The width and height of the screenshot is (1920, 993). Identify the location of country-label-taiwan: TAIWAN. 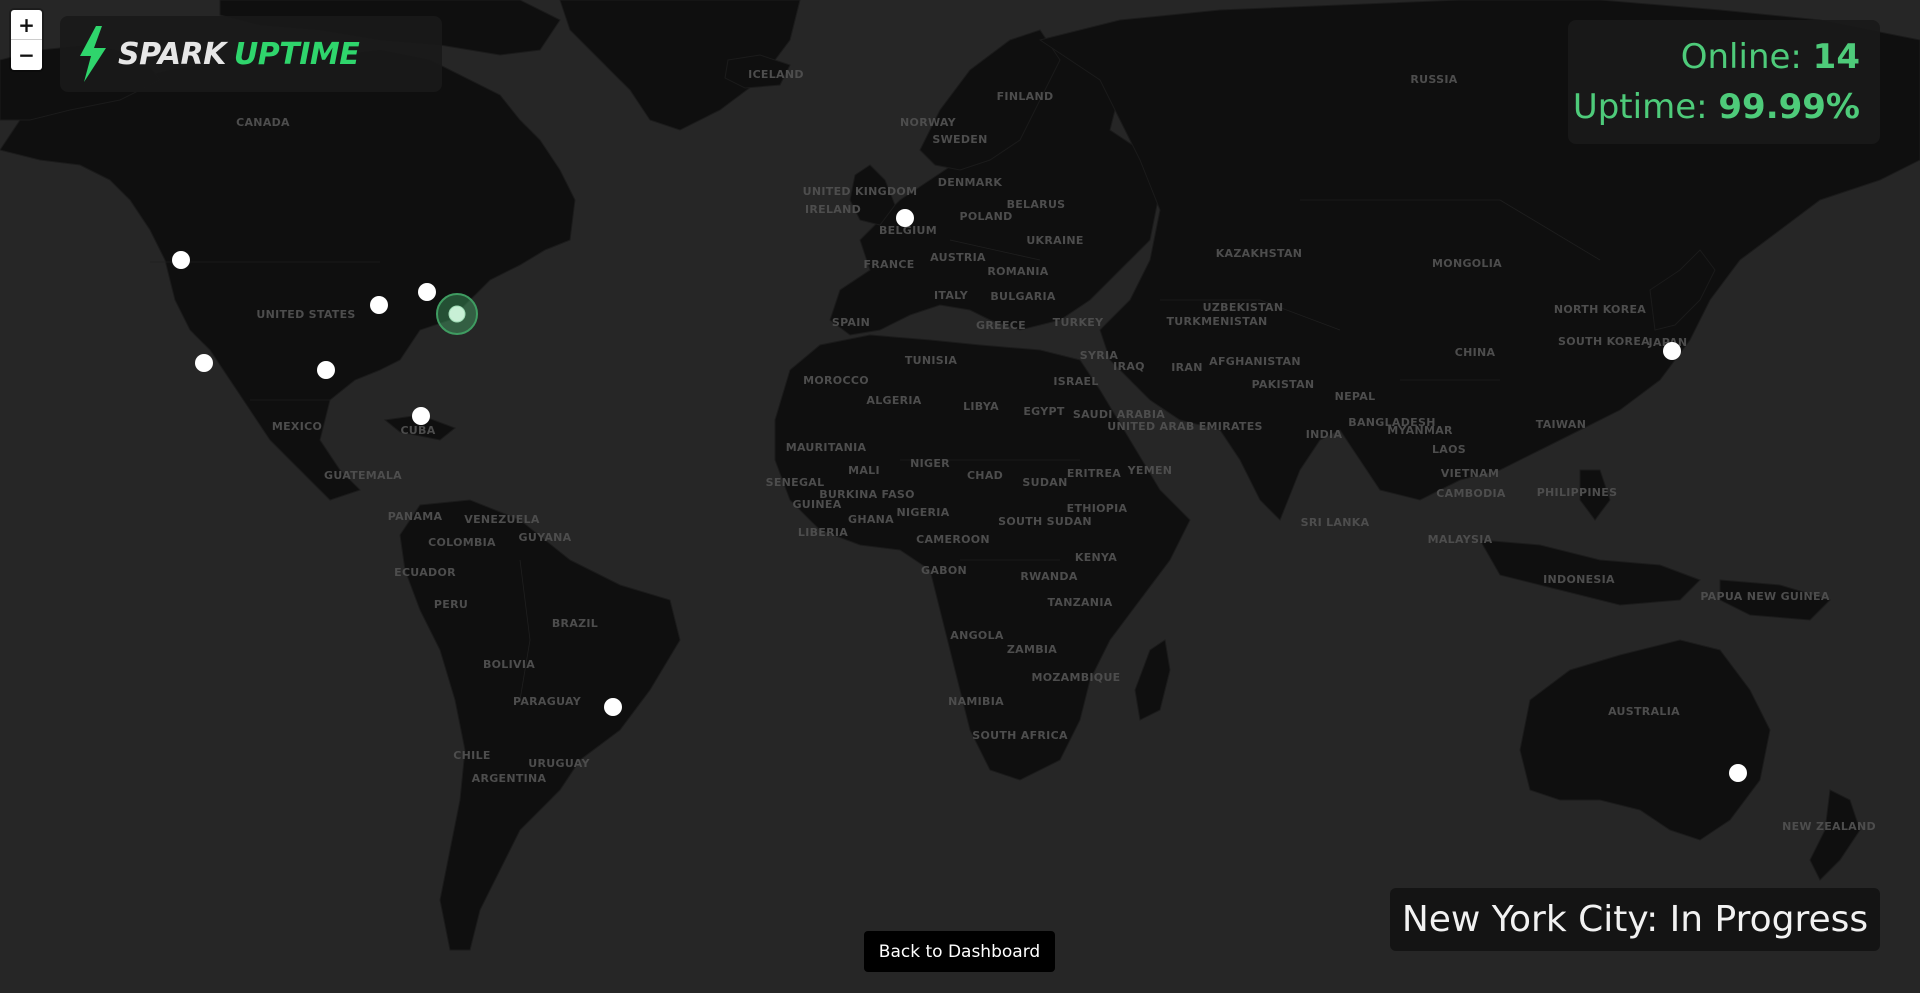
(1561, 424).